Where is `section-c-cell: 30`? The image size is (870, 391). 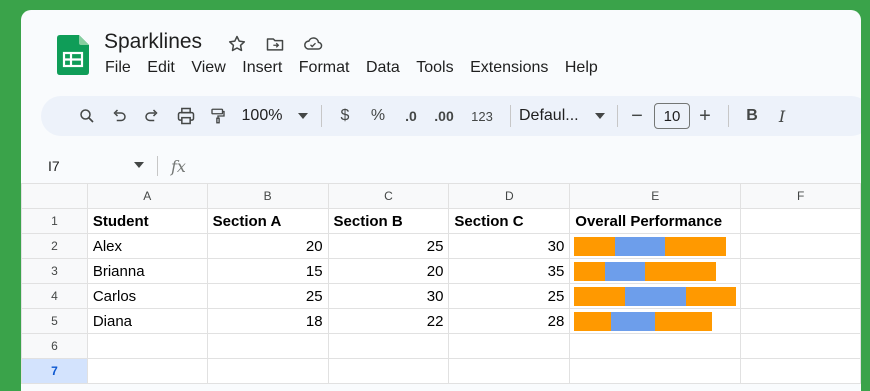
section-c-cell: 30 is located at coordinates (509, 246).